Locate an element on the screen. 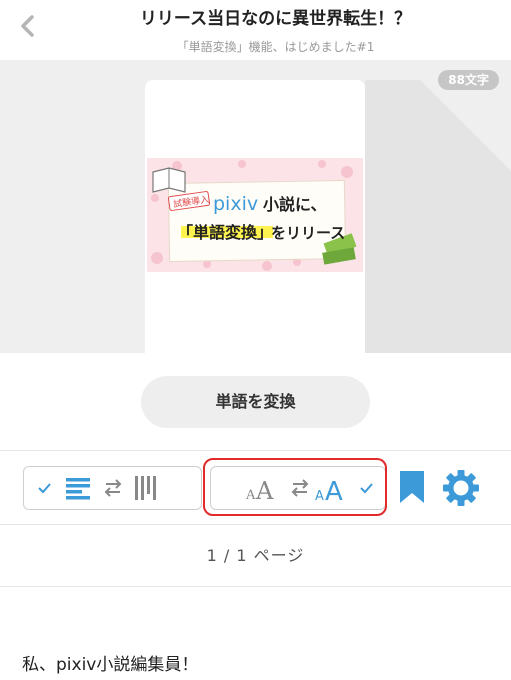  writing-direction-graphic is located at coordinates (97, 488).